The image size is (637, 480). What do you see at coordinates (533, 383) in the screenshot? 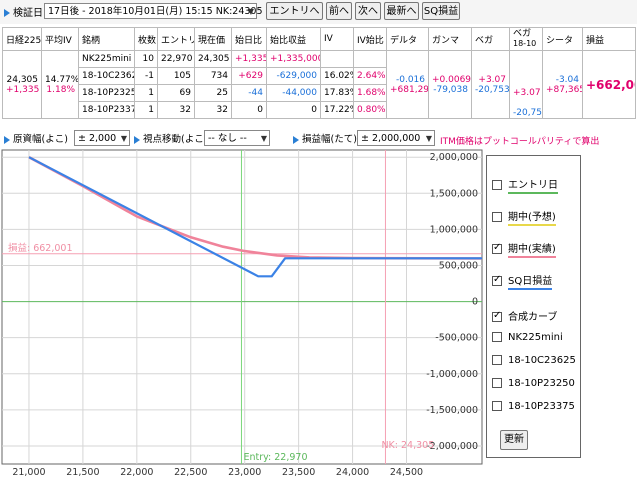
I see `legend-item-put-23250: 18-10P23250` at bounding box center [533, 383].